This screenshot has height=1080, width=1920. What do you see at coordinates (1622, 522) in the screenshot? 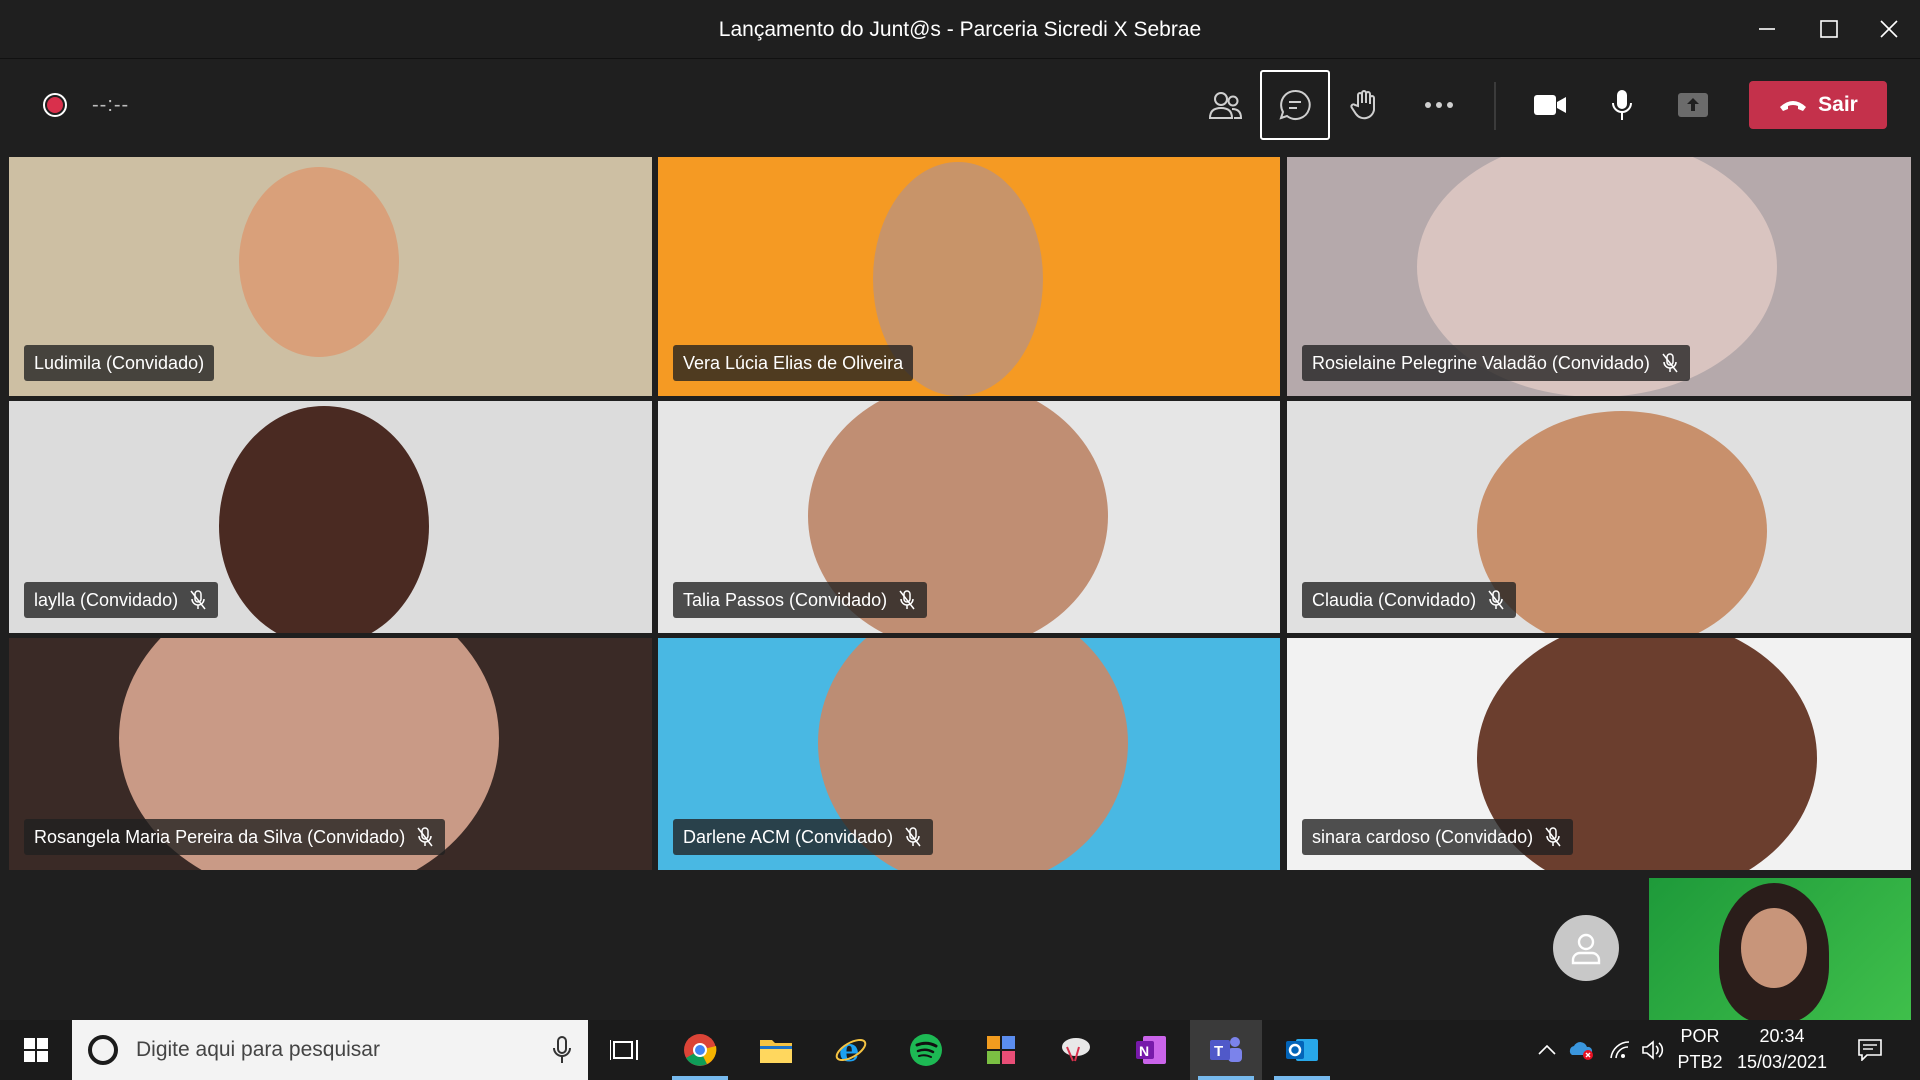
I see `participant-video` at bounding box center [1622, 522].